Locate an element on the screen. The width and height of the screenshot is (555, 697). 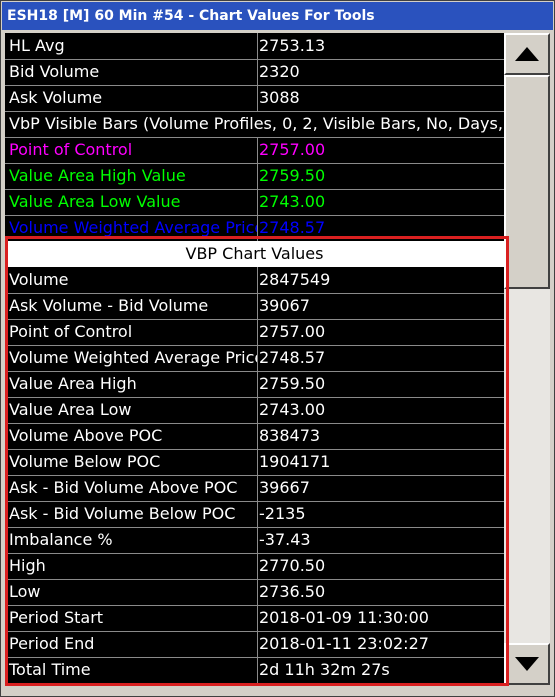
triangle-up-icon is located at coordinates (527, 54).